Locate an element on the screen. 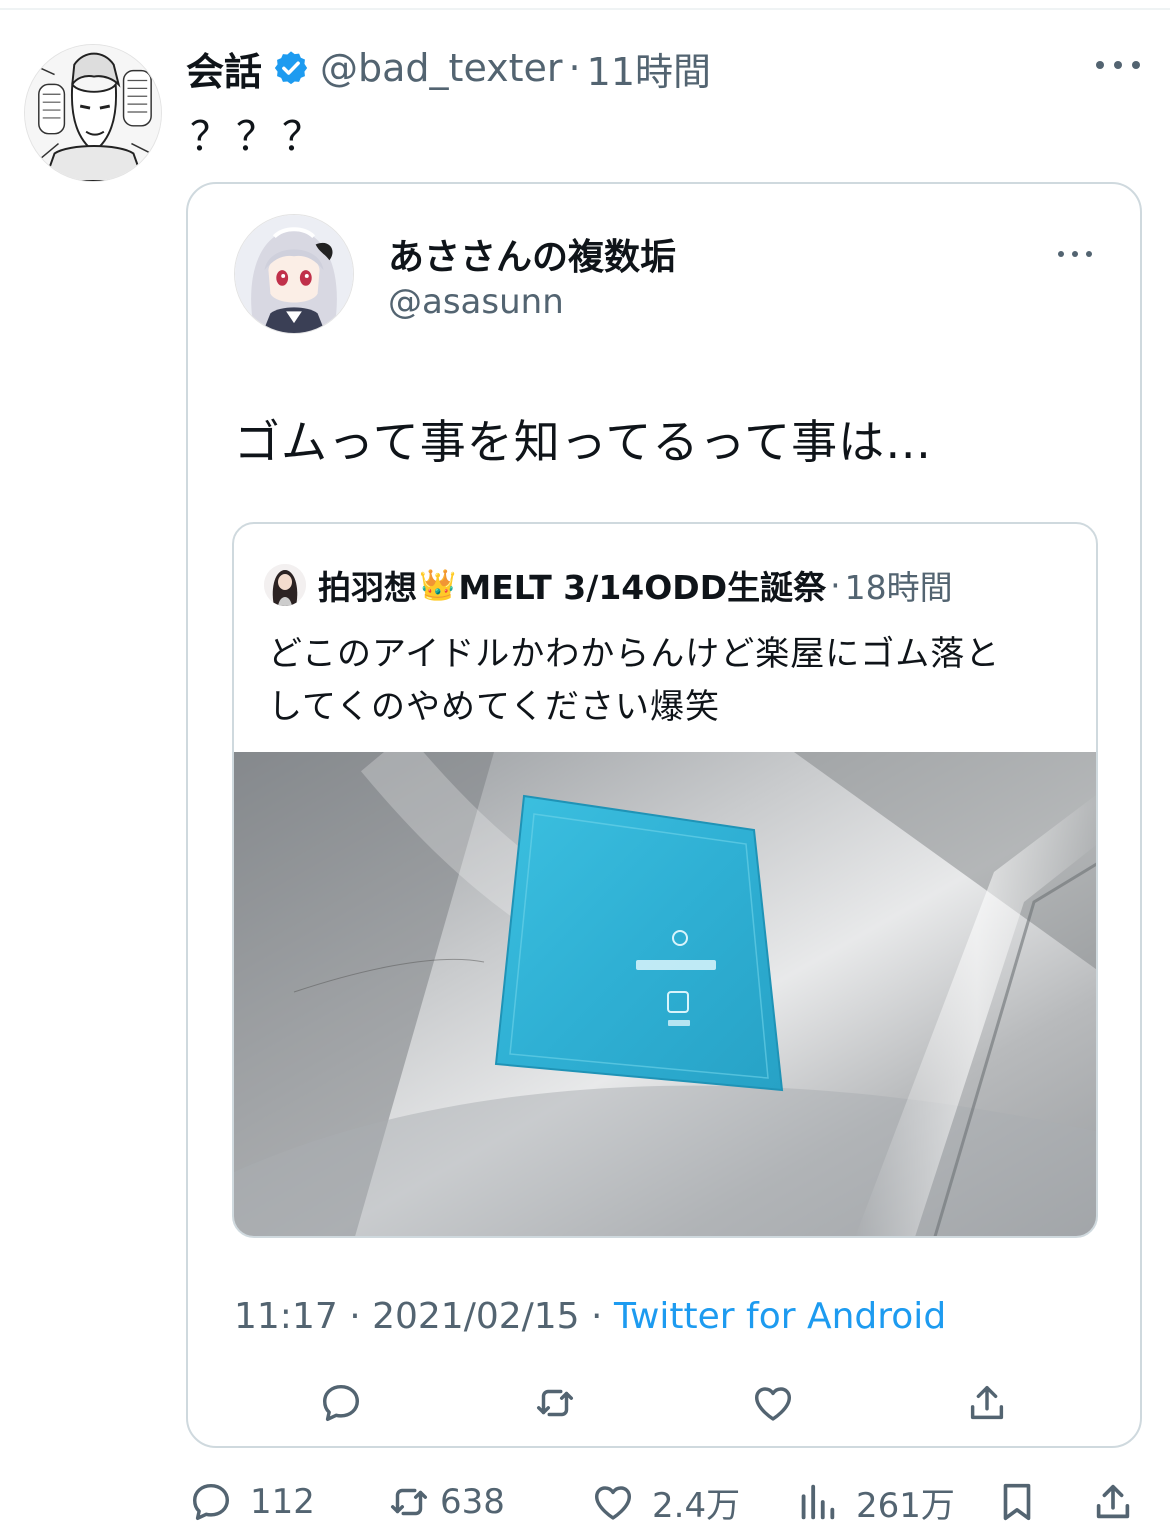 This screenshot has width=1170, height=1538. retweet-count: 638 is located at coordinates (472, 1502).